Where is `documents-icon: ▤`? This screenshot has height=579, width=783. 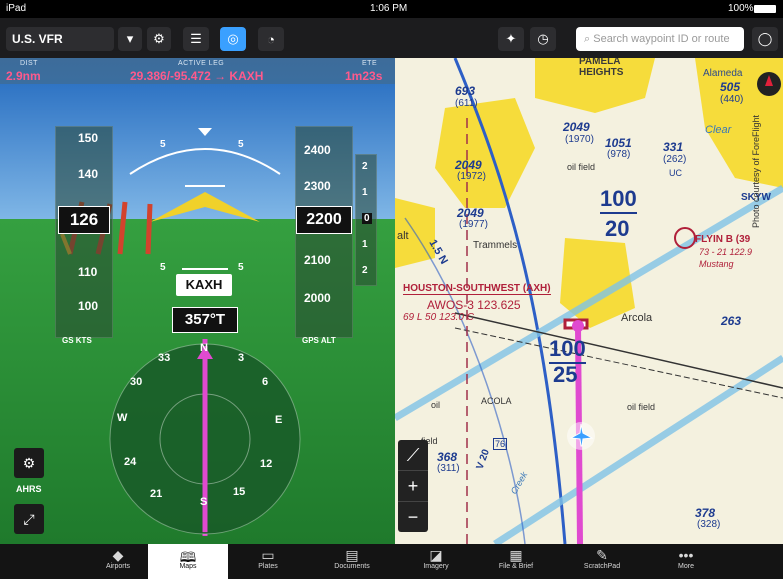
documents-icon: ▤ is located at coordinates (352, 555).